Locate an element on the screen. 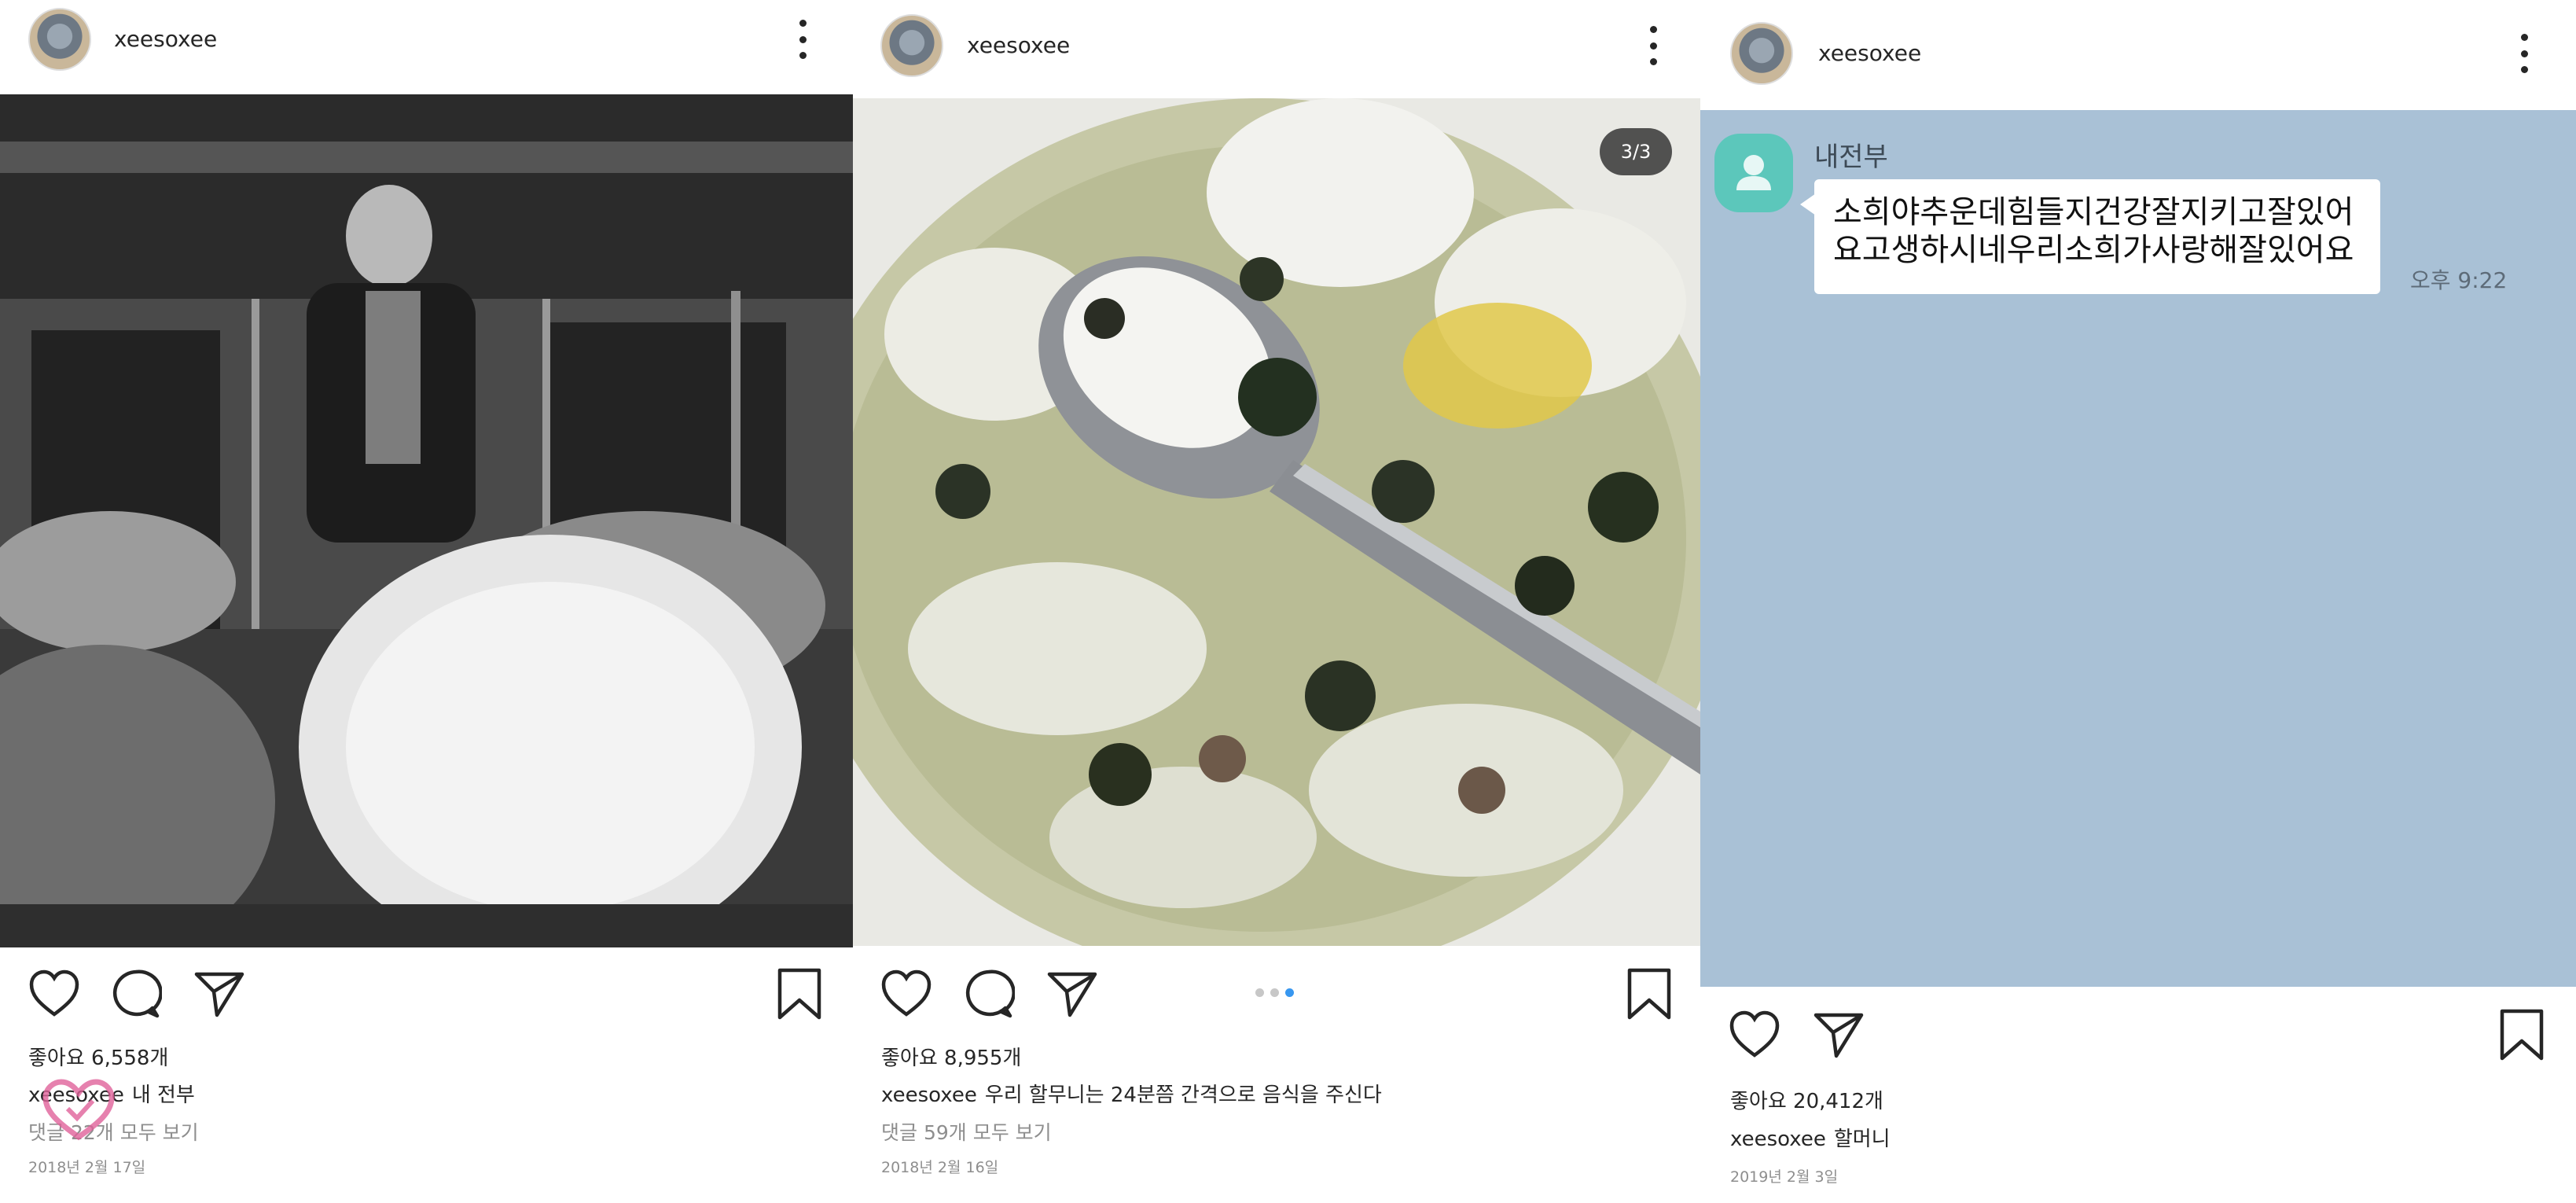  chat-message-bubble: 소희야추운데힘들지건강잘지키고잘있어 요고생하시네우리소희가사랑해잘있어요 is located at coordinates (2090, 236).